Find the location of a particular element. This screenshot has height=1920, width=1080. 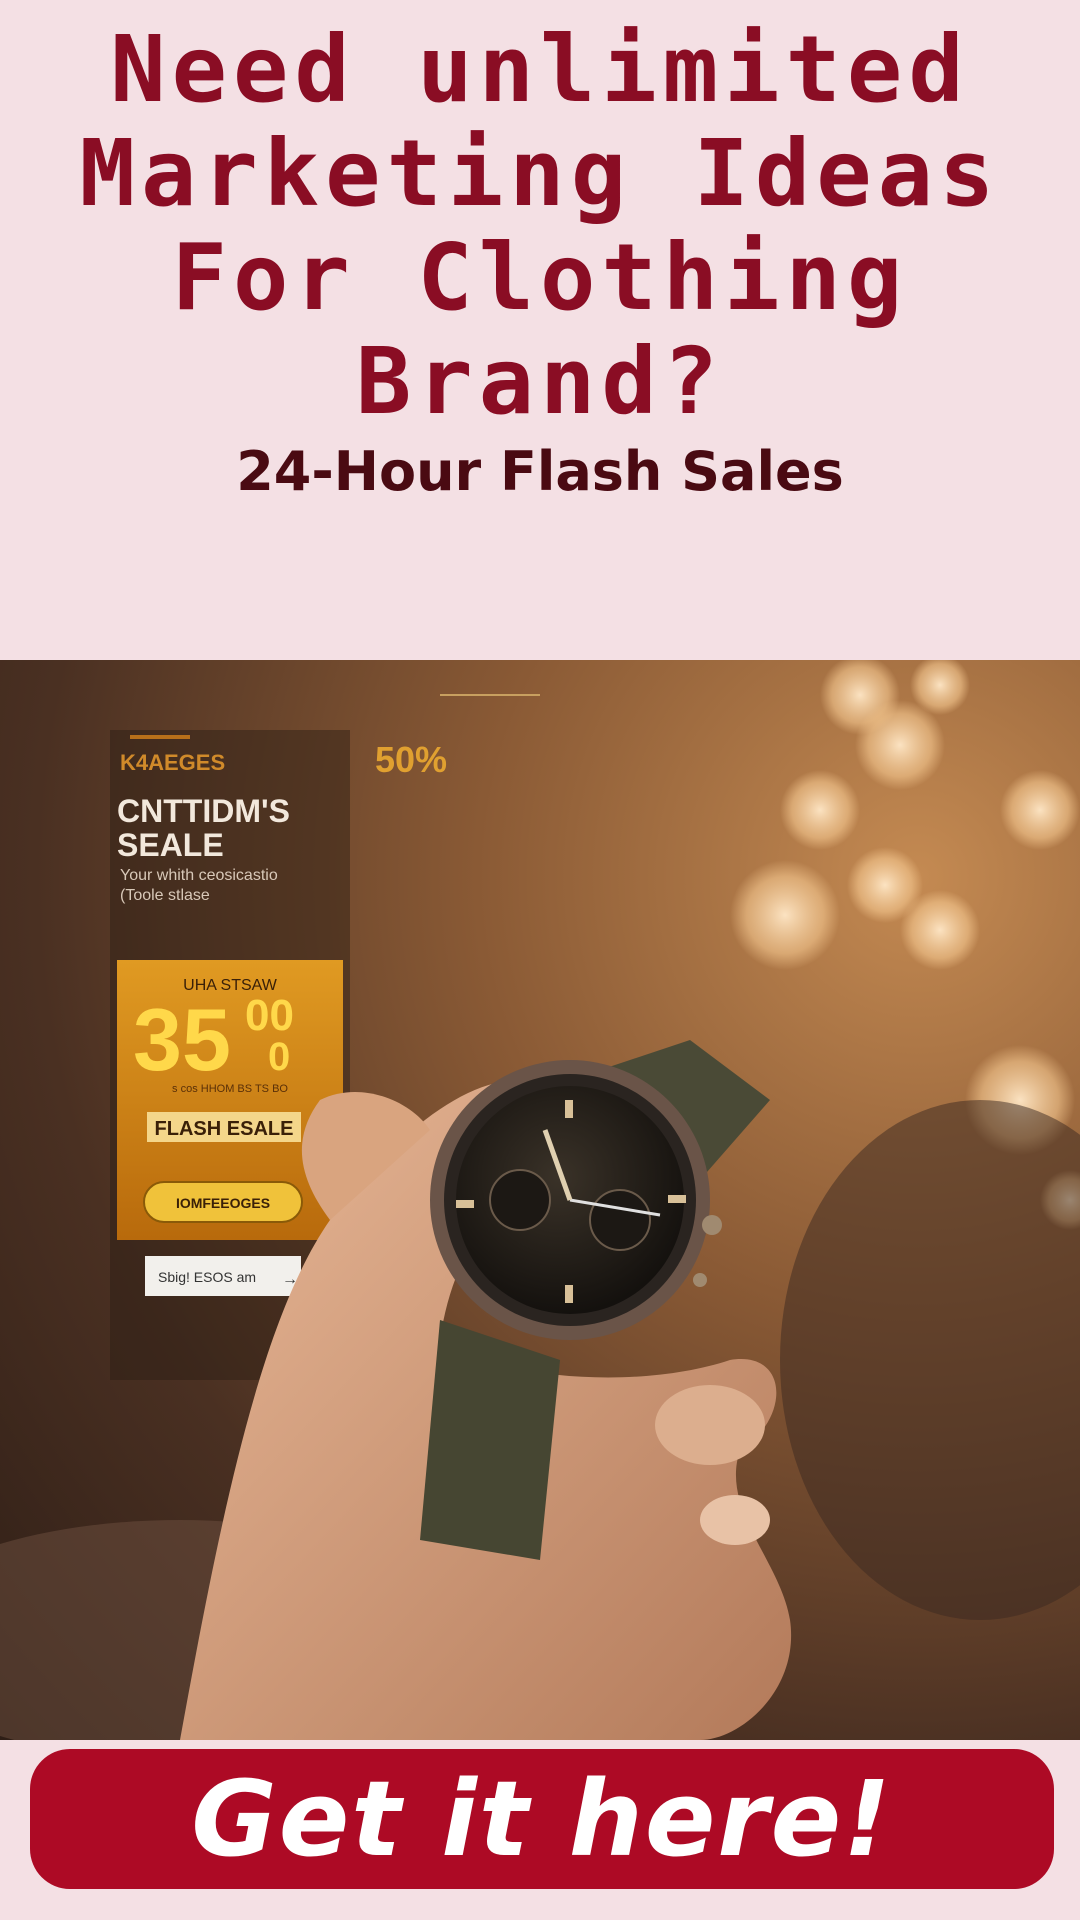

get-it-here-button: Get it here! is located at coordinates (542, 1819).